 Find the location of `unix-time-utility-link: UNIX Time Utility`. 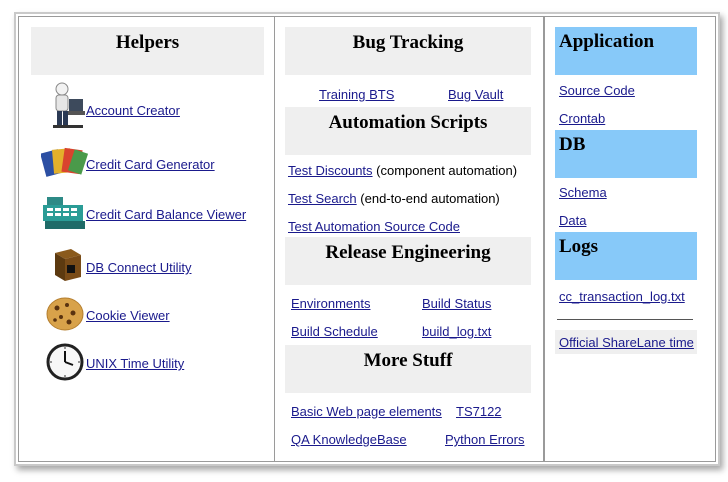

unix-time-utility-link: UNIX Time Utility is located at coordinates (135, 363).